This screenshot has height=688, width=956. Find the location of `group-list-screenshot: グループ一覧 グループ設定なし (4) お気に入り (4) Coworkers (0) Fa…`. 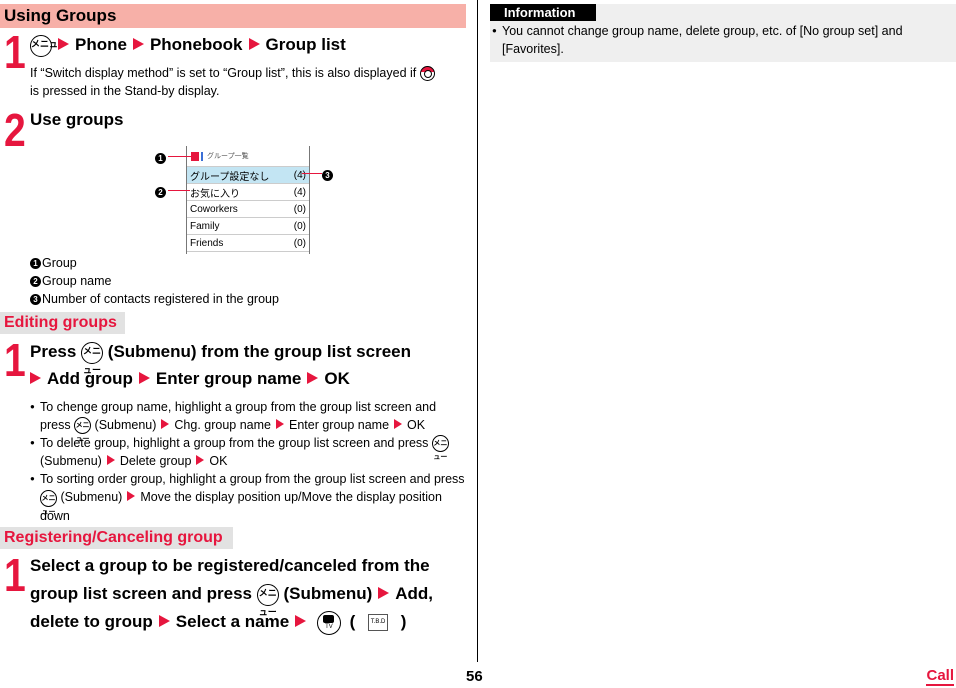

group-list-screenshot: グループ一覧 グループ設定なし (4) お気に入り (4) Coworkers (0) Fa… is located at coordinates (248, 200).